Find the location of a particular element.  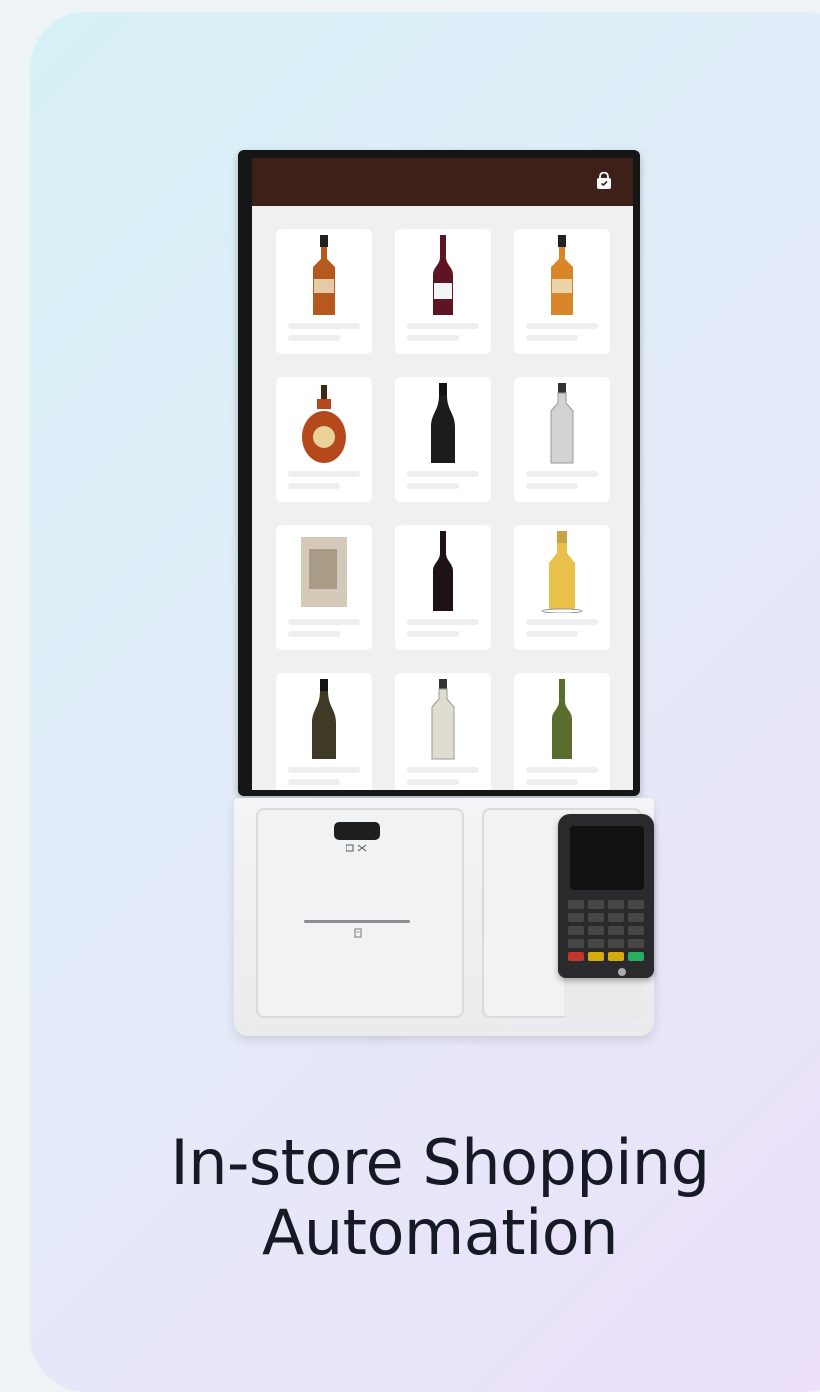

terminal-stand is located at coordinates (603, 1000).